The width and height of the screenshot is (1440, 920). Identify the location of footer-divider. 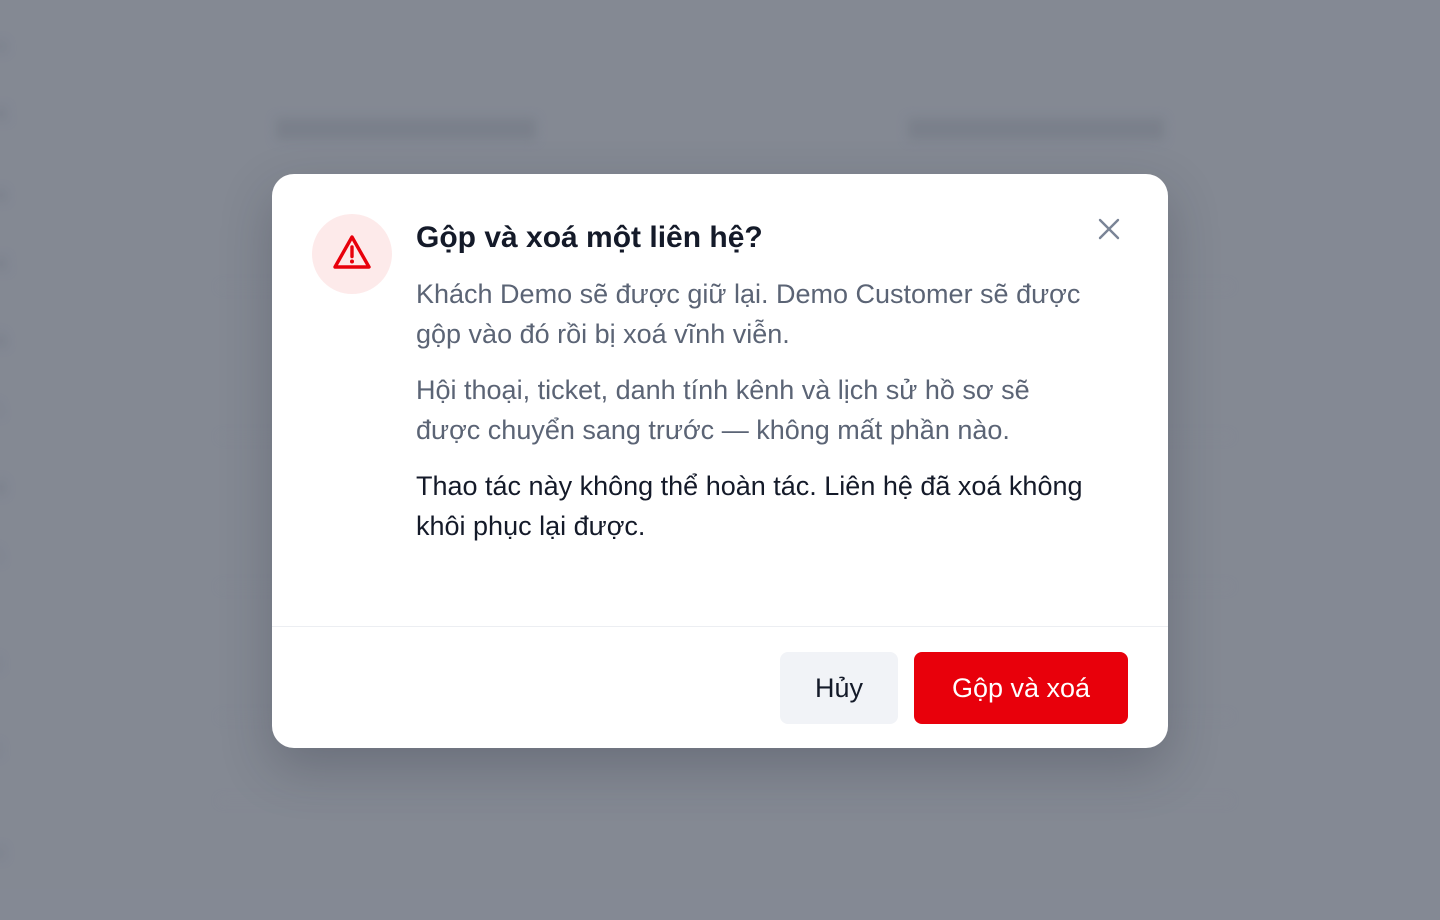
(720, 626).